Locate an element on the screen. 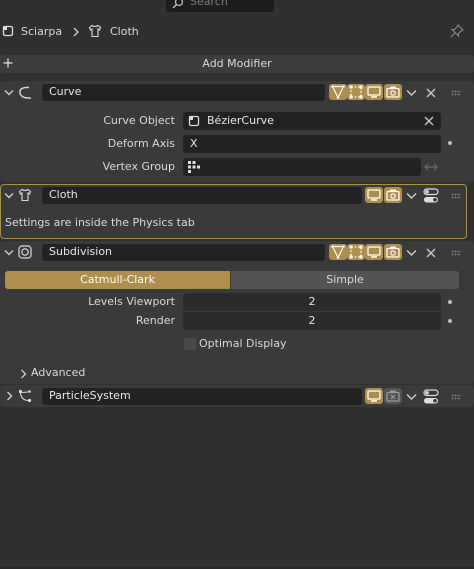 Image resolution: width=474 pixels, height=569 pixels. subdivision-name-text: Subdivision is located at coordinates (81, 251).